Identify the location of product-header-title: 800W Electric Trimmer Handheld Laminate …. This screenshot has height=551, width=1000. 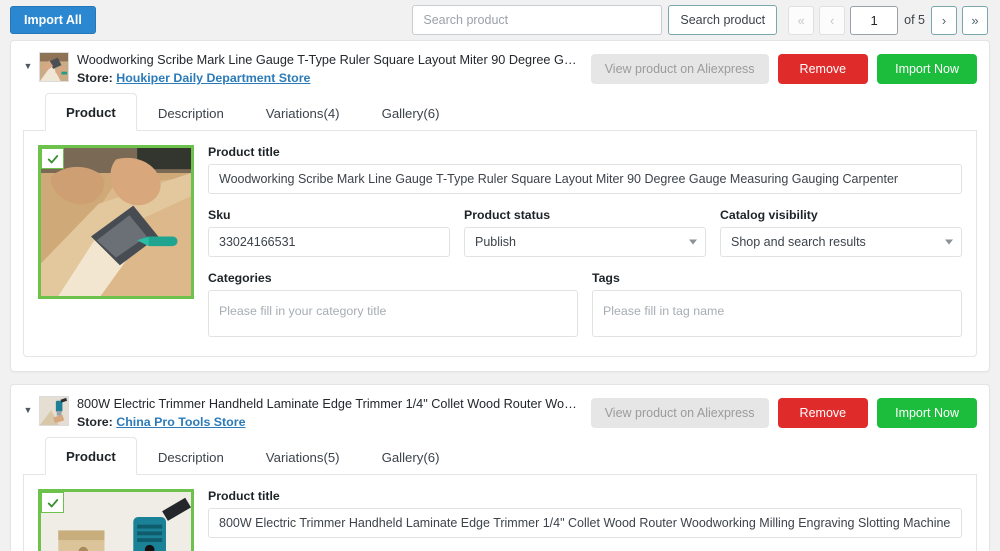
(328, 404).